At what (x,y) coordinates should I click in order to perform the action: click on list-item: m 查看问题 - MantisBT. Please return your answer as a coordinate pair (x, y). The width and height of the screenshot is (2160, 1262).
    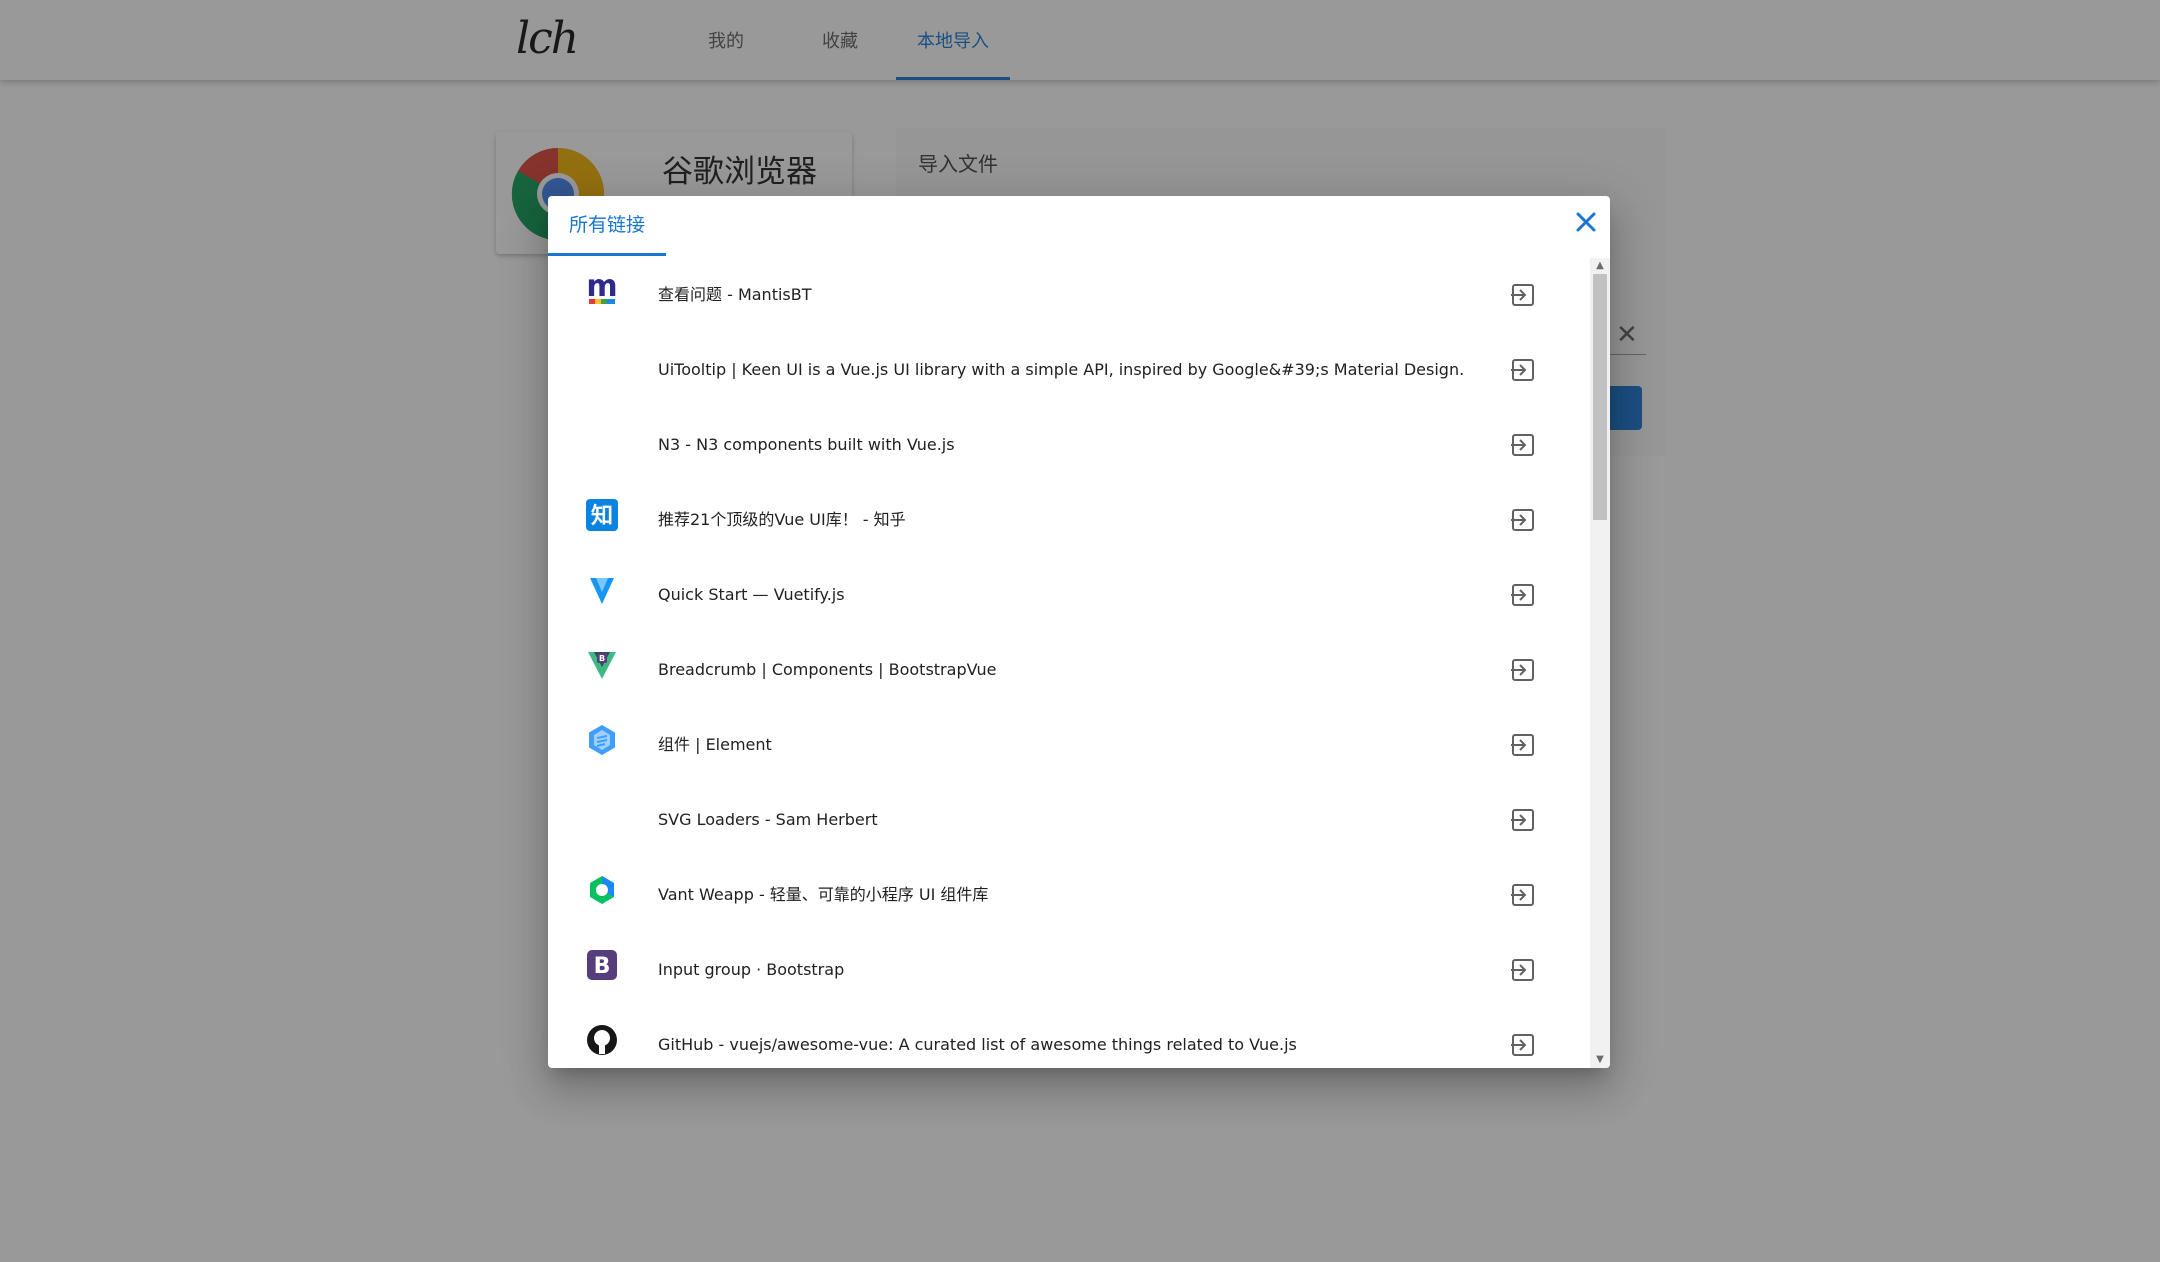
    Looking at the image, I should click on (1069, 295).